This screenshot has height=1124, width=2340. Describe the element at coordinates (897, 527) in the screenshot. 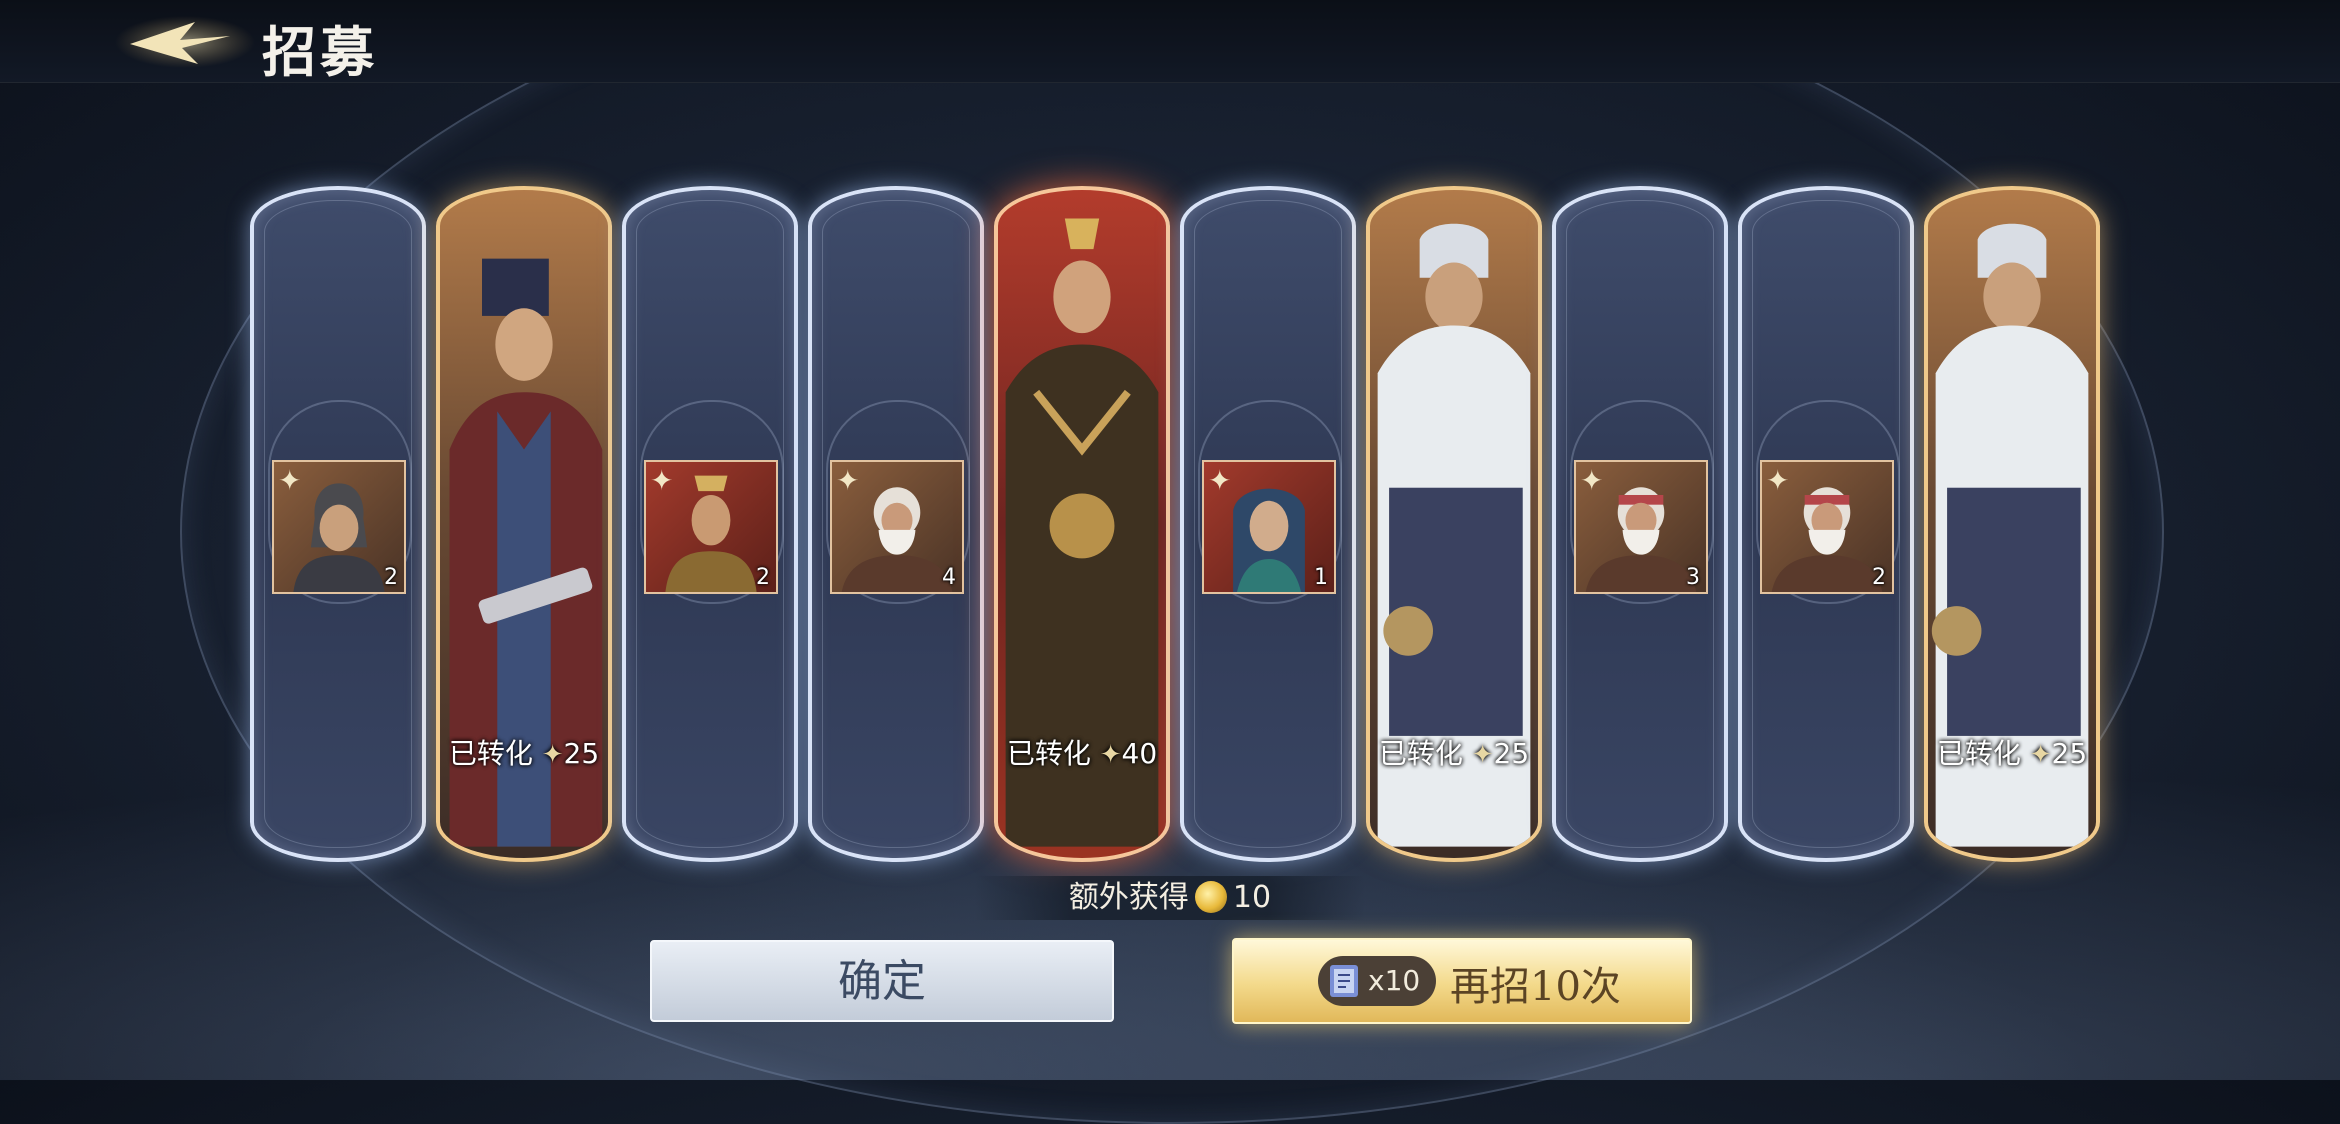

I see `hero-fragment: ✦ 4` at that location.